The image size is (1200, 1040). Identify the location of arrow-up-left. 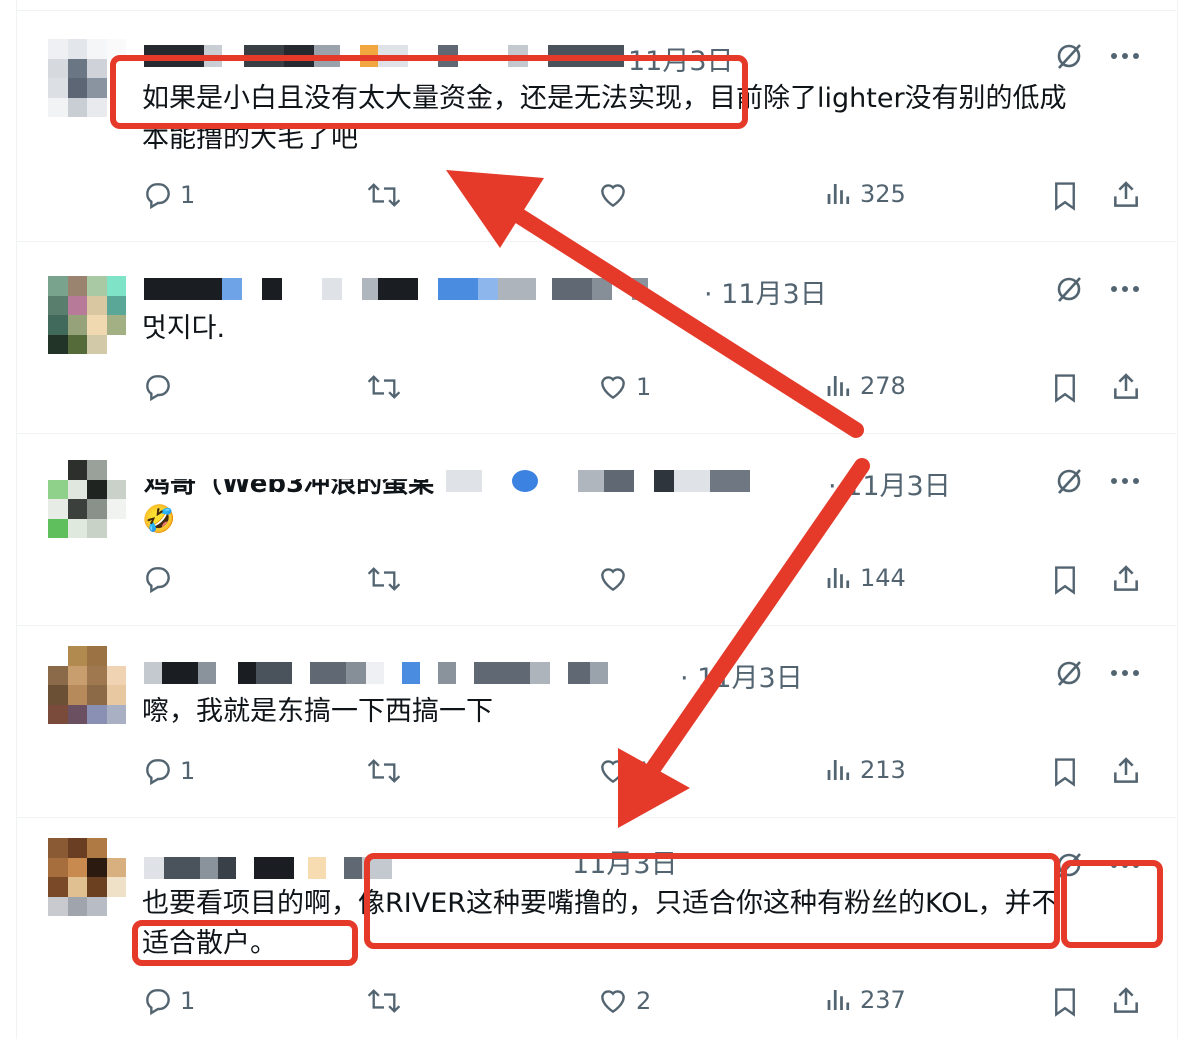
(655, 304).